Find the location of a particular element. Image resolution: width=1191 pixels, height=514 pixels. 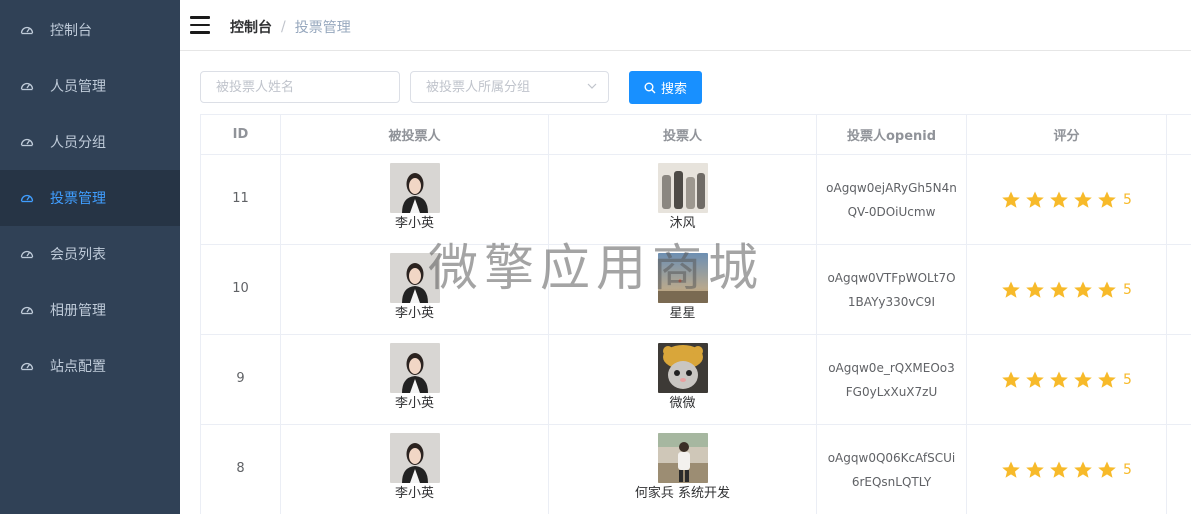

breadcrumb: 控制台 / 投票管理 is located at coordinates (290, 27).